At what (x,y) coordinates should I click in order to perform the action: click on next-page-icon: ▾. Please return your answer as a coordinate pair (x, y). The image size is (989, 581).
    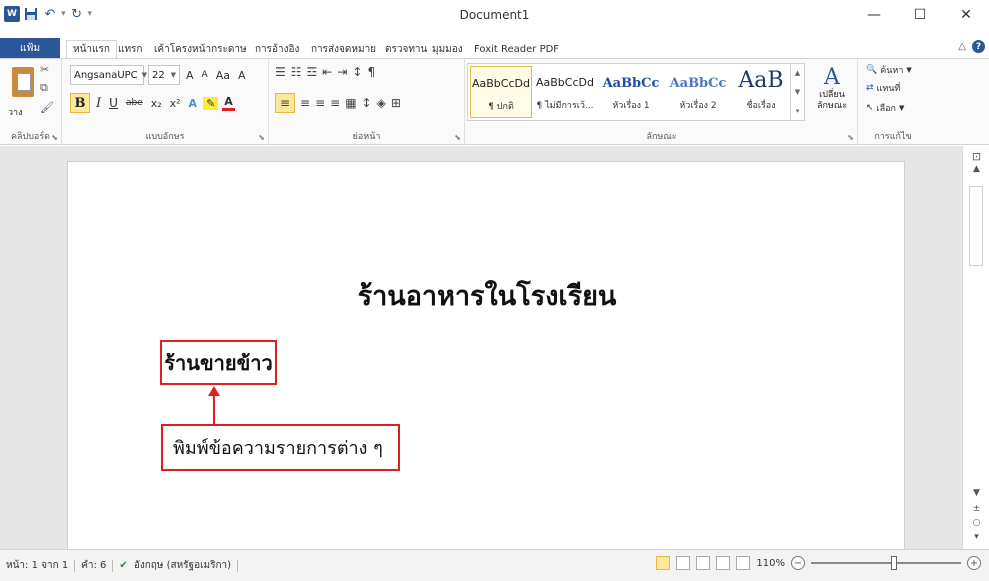
    Looking at the image, I should click on (976, 537).